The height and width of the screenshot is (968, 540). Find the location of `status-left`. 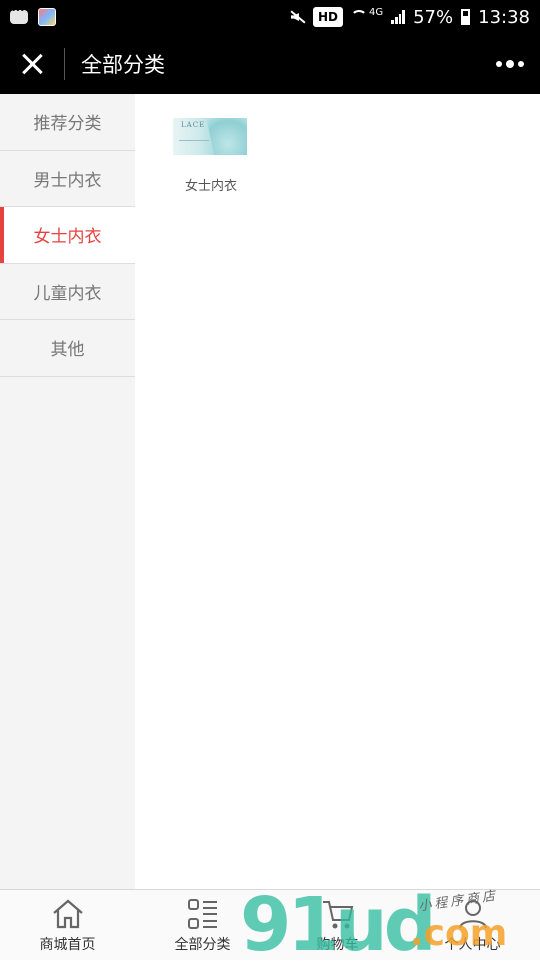

status-left is located at coordinates (33, 16).